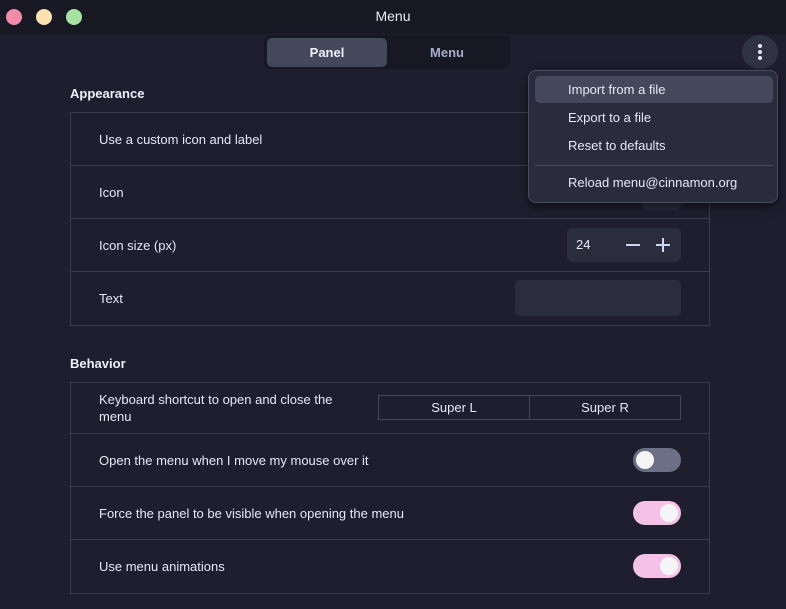  Describe the element at coordinates (111, 298) in the screenshot. I see `text-label: Text` at that location.